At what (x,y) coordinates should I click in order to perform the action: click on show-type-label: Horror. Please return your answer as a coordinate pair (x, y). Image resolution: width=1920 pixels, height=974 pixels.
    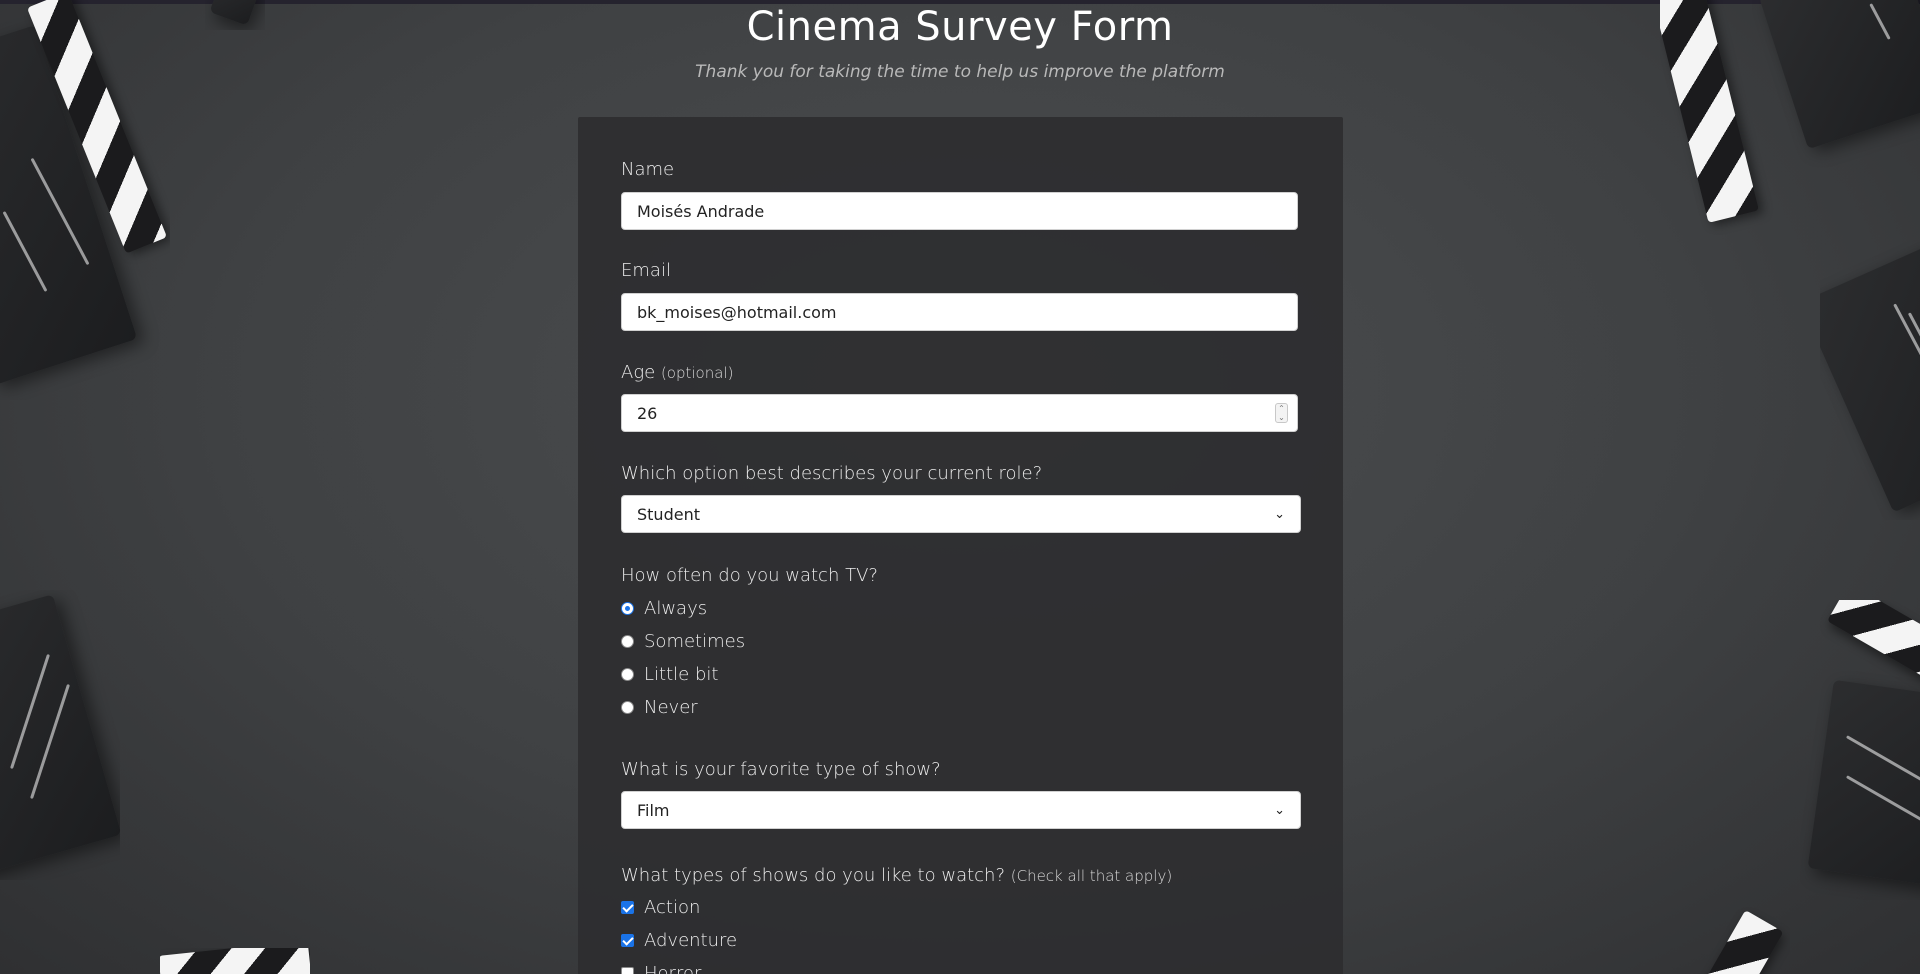
    Looking at the image, I should click on (673, 968).